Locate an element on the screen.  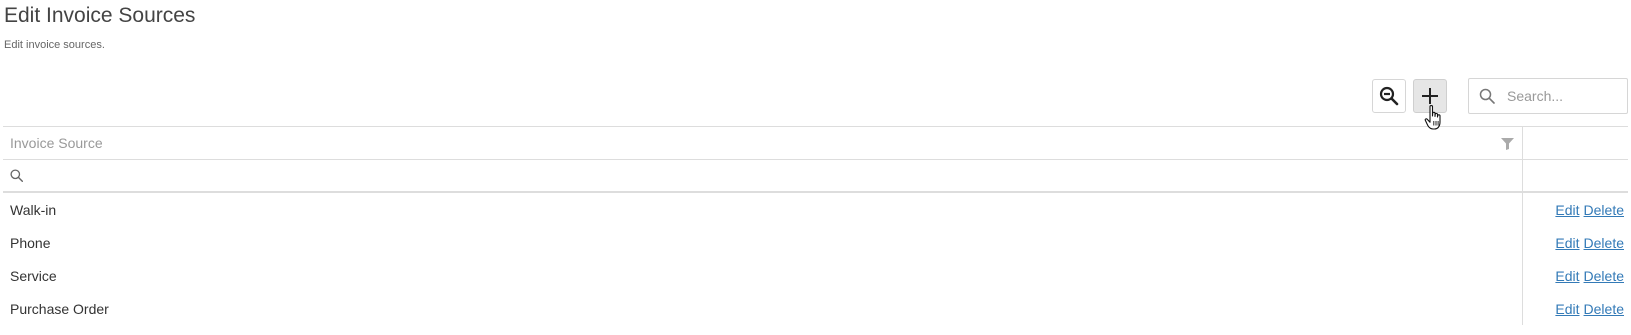
invoice-source-cell: Purchase Order is located at coordinates (763, 308).